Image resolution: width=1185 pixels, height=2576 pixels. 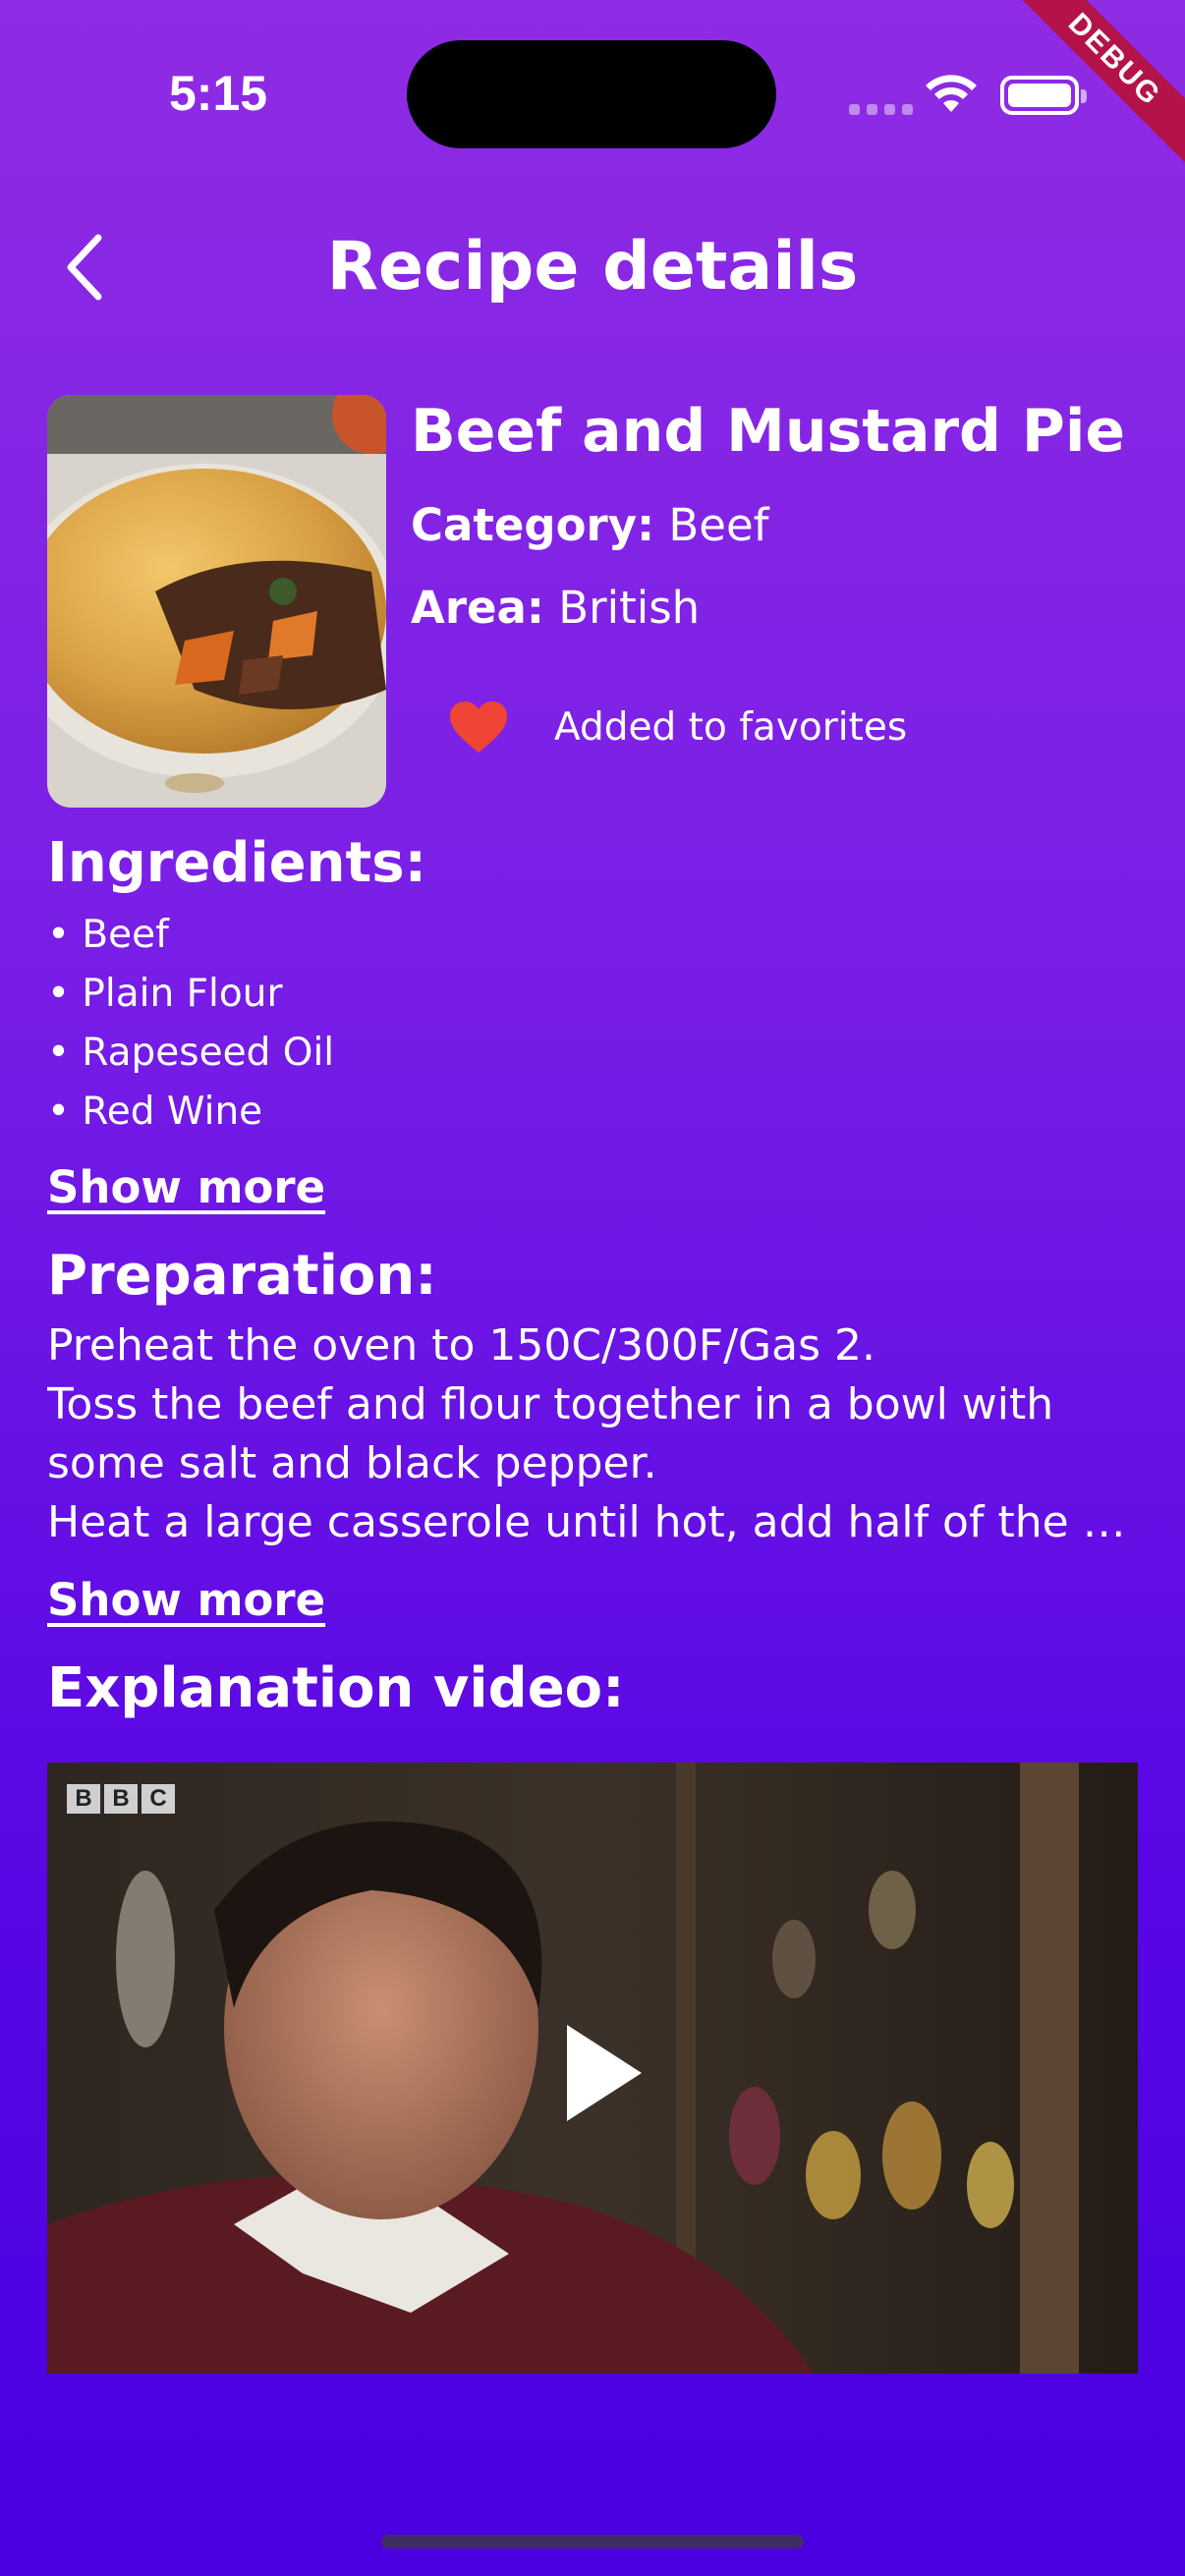 I want to click on watermark-letter: C, so click(x=158, y=1799).